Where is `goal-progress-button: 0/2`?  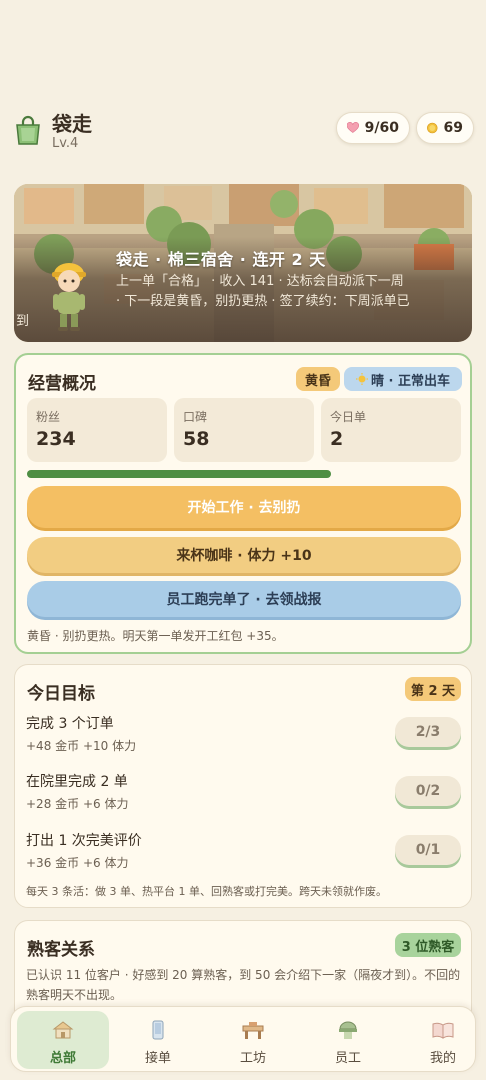 goal-progress-button: 0/2 is located at coordinates (428, 791).